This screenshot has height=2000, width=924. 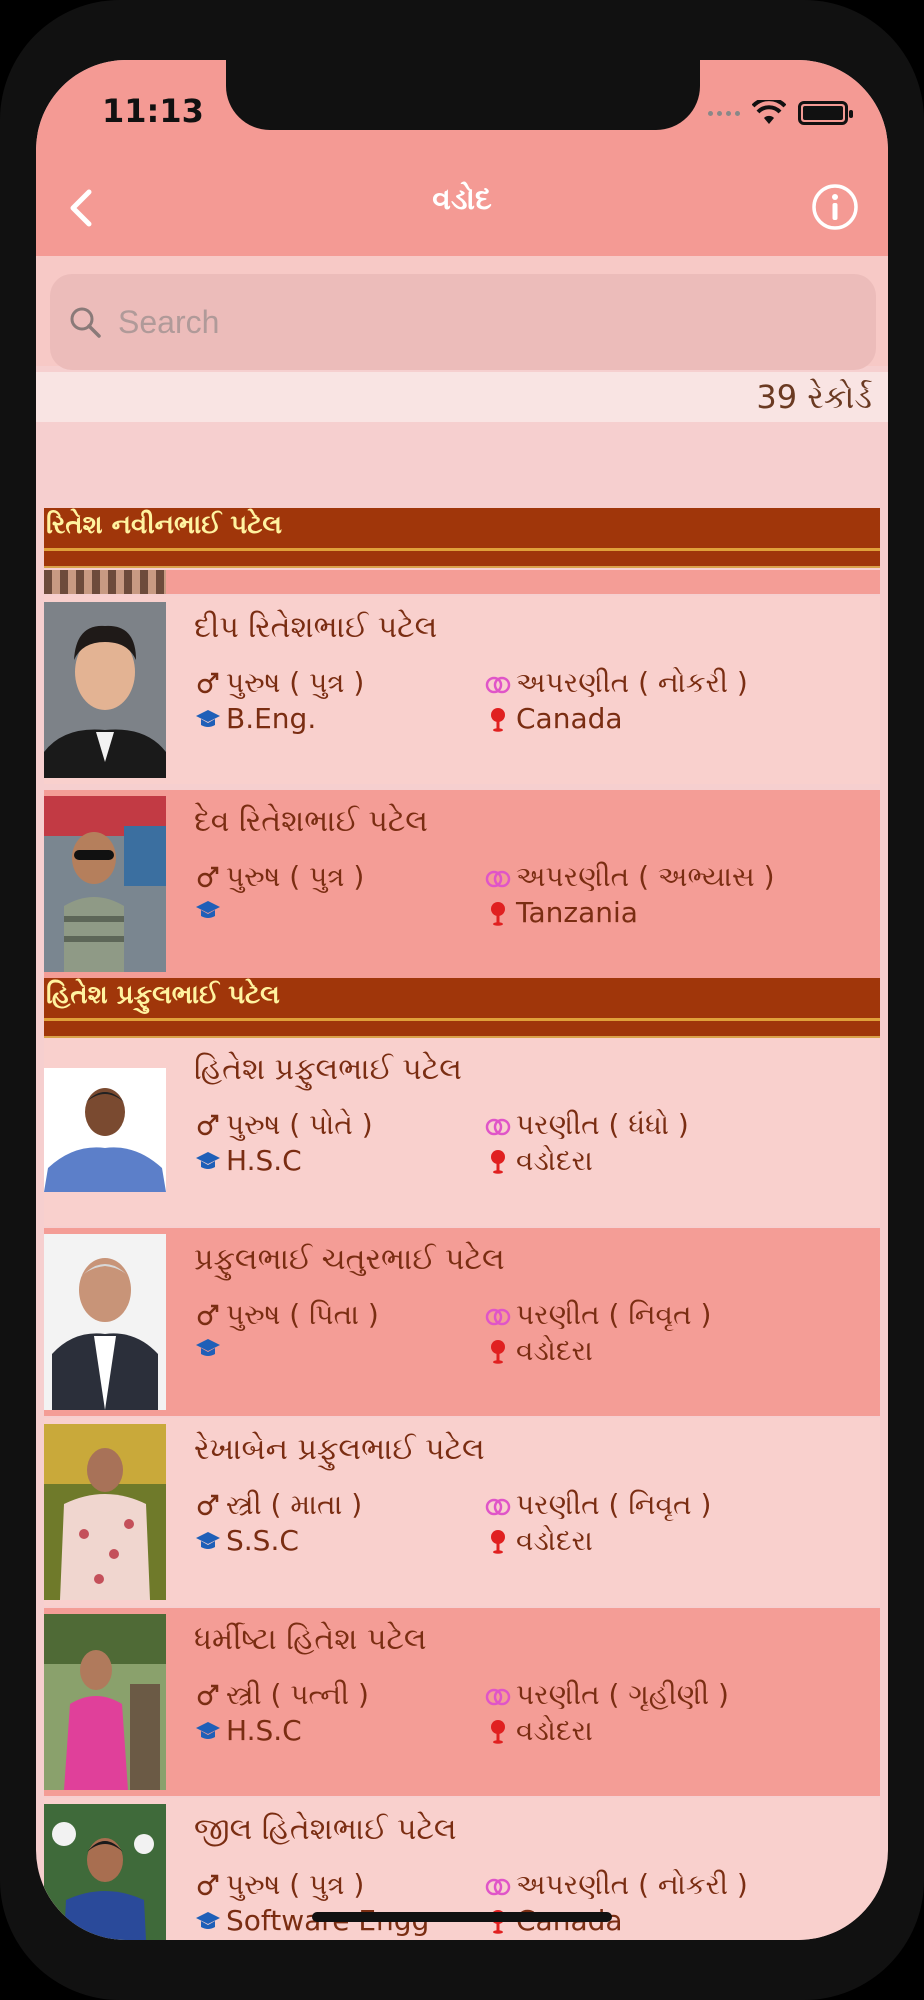 What do you see at coordinates (463, 95) in the screenshot?
I see `notch` at bounding box center [463, 95].